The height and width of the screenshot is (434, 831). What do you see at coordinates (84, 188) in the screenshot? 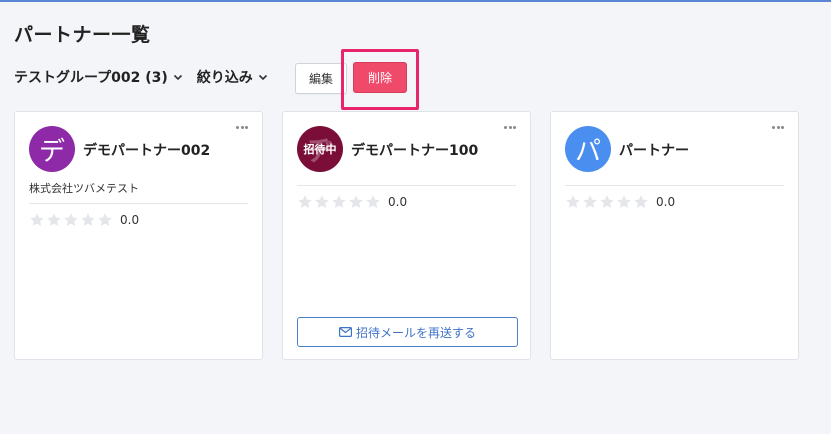
I see `company-name: 株式会社ツバメテスト` at bounding box center [84, 188].